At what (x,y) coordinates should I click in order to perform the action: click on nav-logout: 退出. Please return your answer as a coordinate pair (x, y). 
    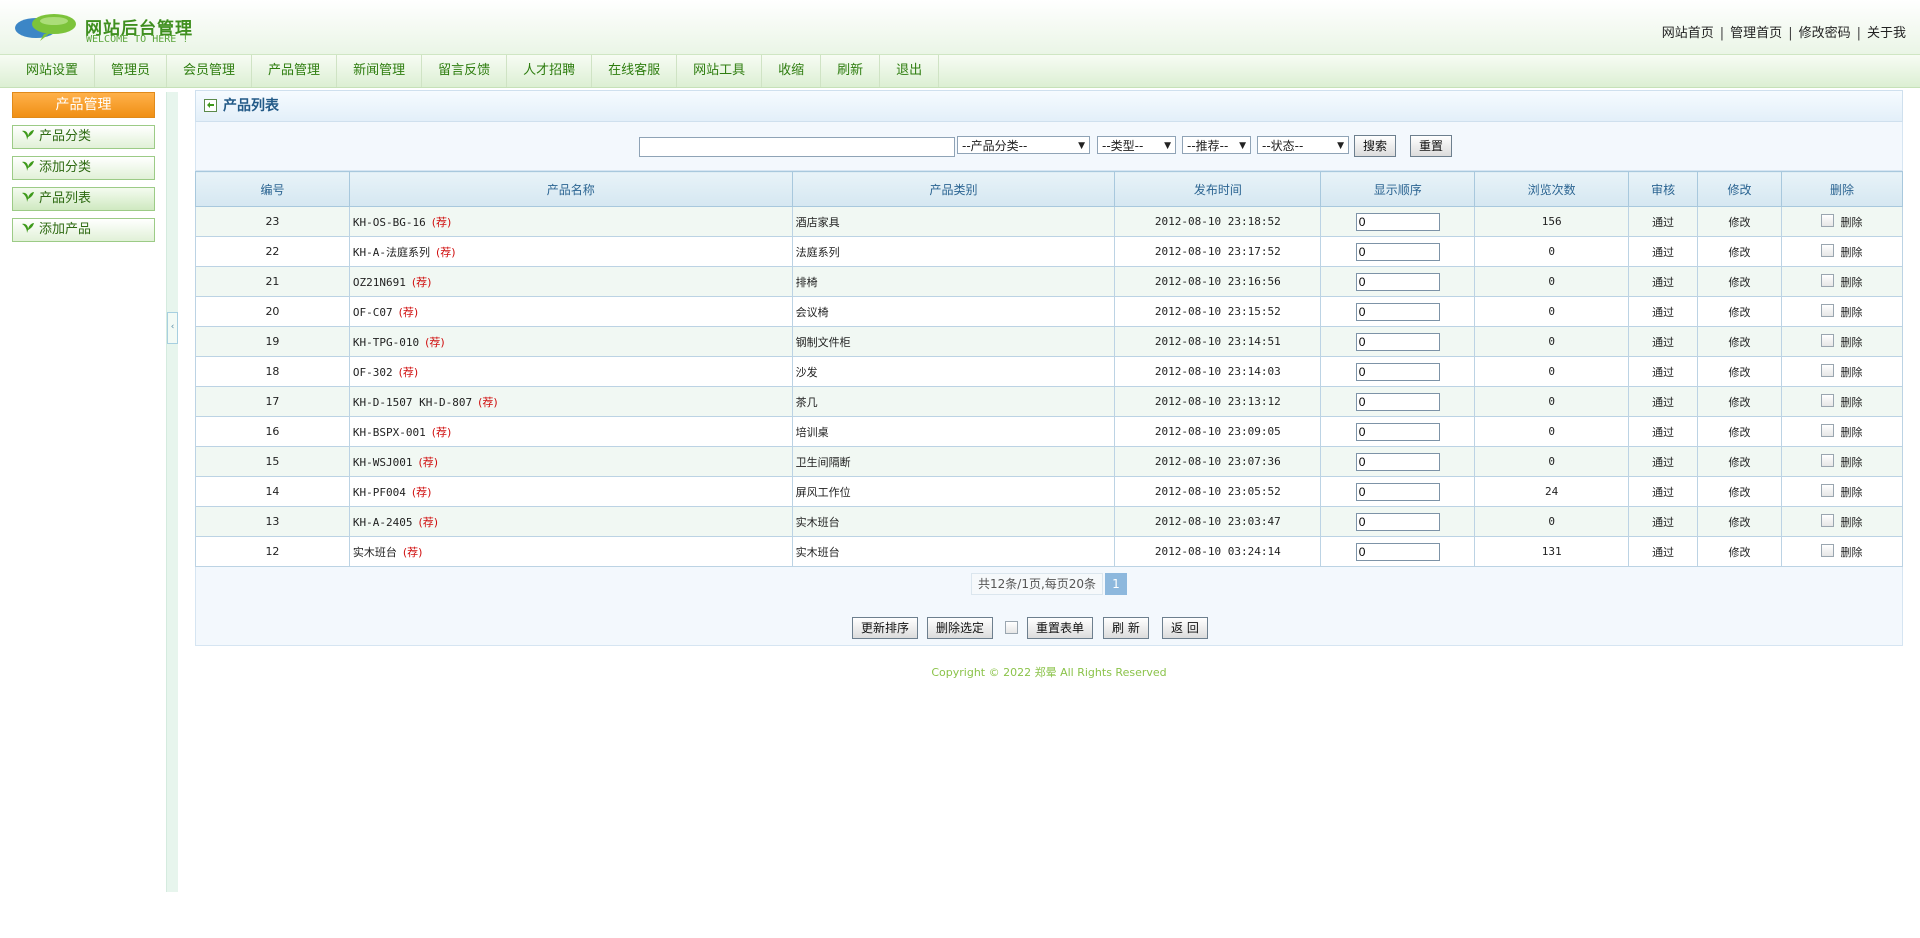
    Looking at the image, I should click on (910, 71).